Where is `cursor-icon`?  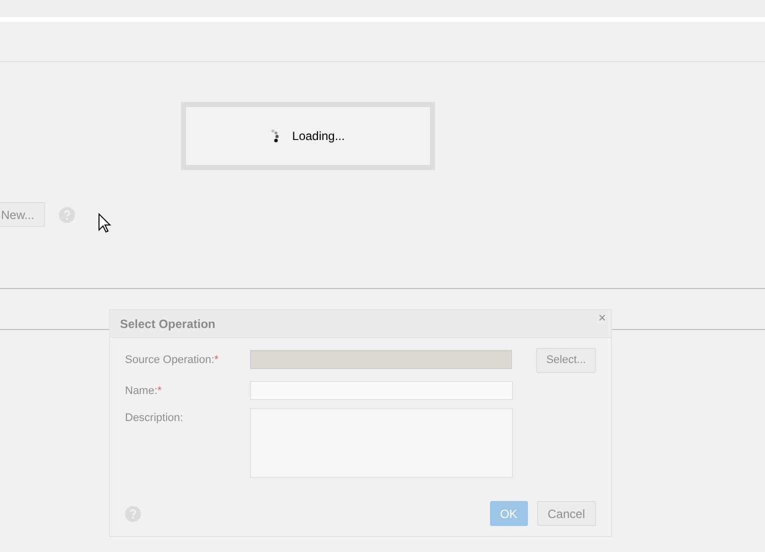
cursor-icon is located at coordinates (104, 223).